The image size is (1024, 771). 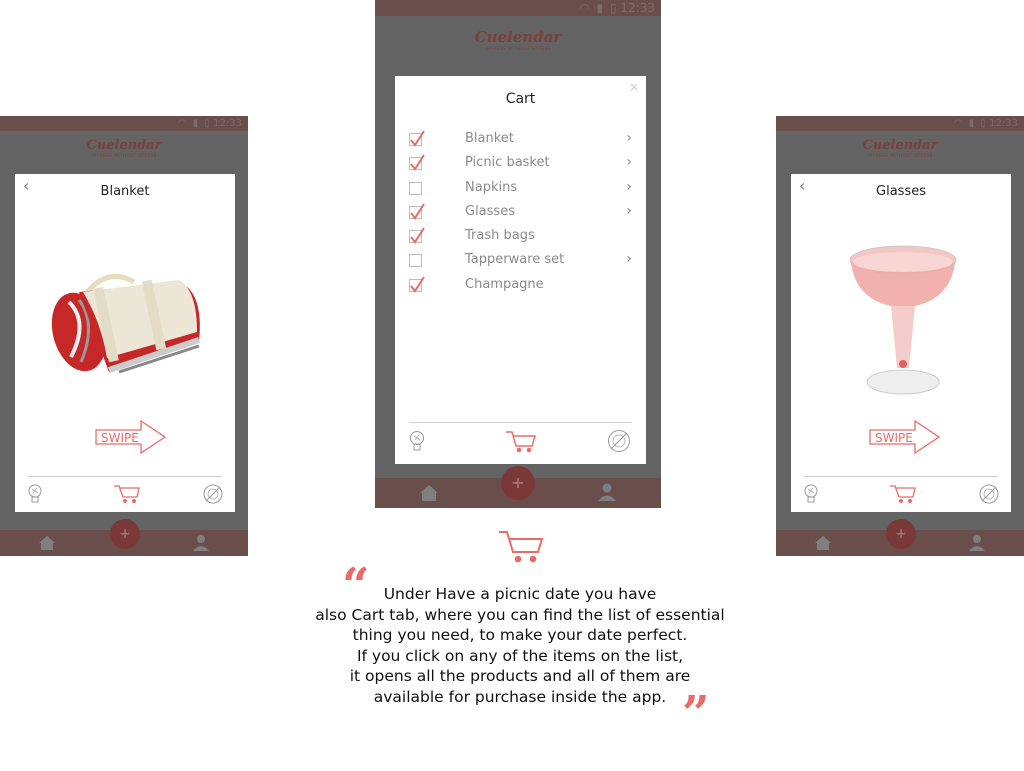 I want to click on cart-title: Cart, so click(x=520, y=99).